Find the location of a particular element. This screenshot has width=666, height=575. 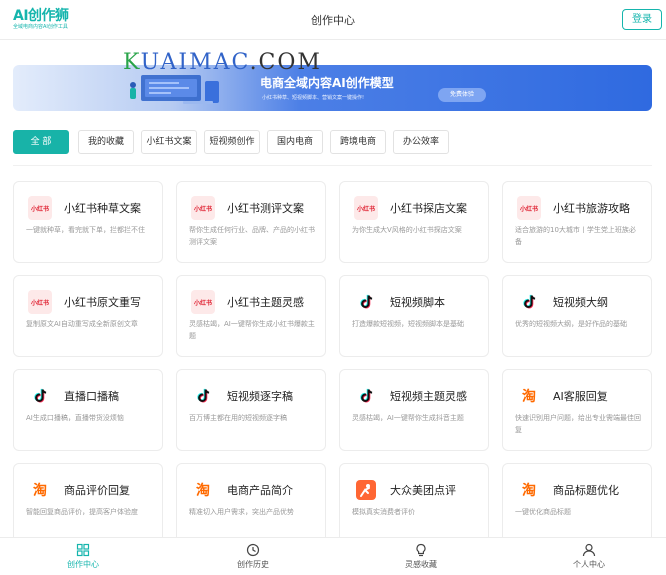

card-title: 小红书原文重写 is located at coordinates (102, 302).